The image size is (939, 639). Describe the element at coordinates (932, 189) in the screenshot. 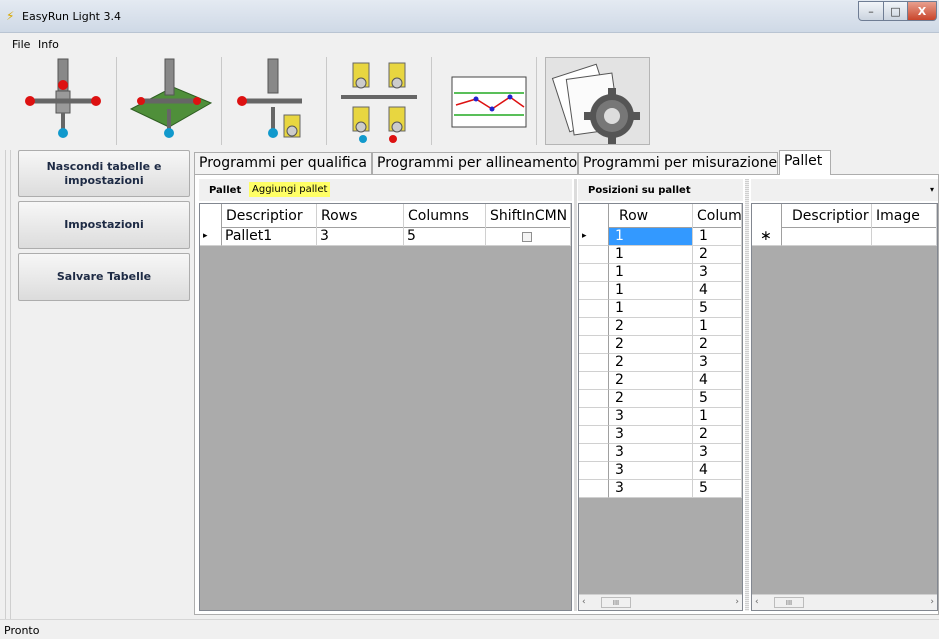

I see `overflow-icon: ▾` at that location.